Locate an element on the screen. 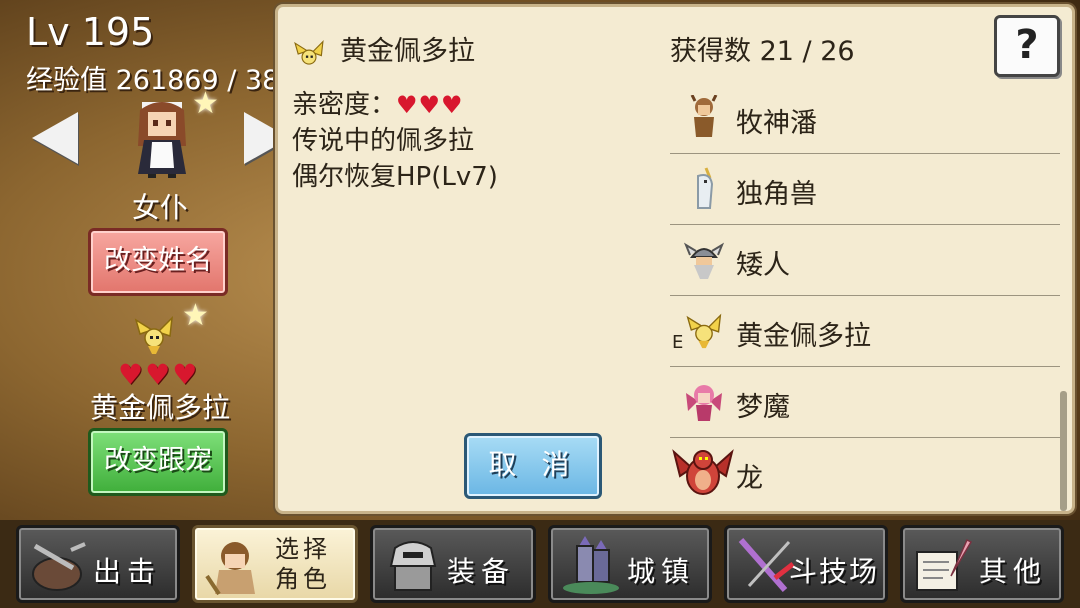  nav-select-character-label: 选择角色 is located at coordinates (303, 564).